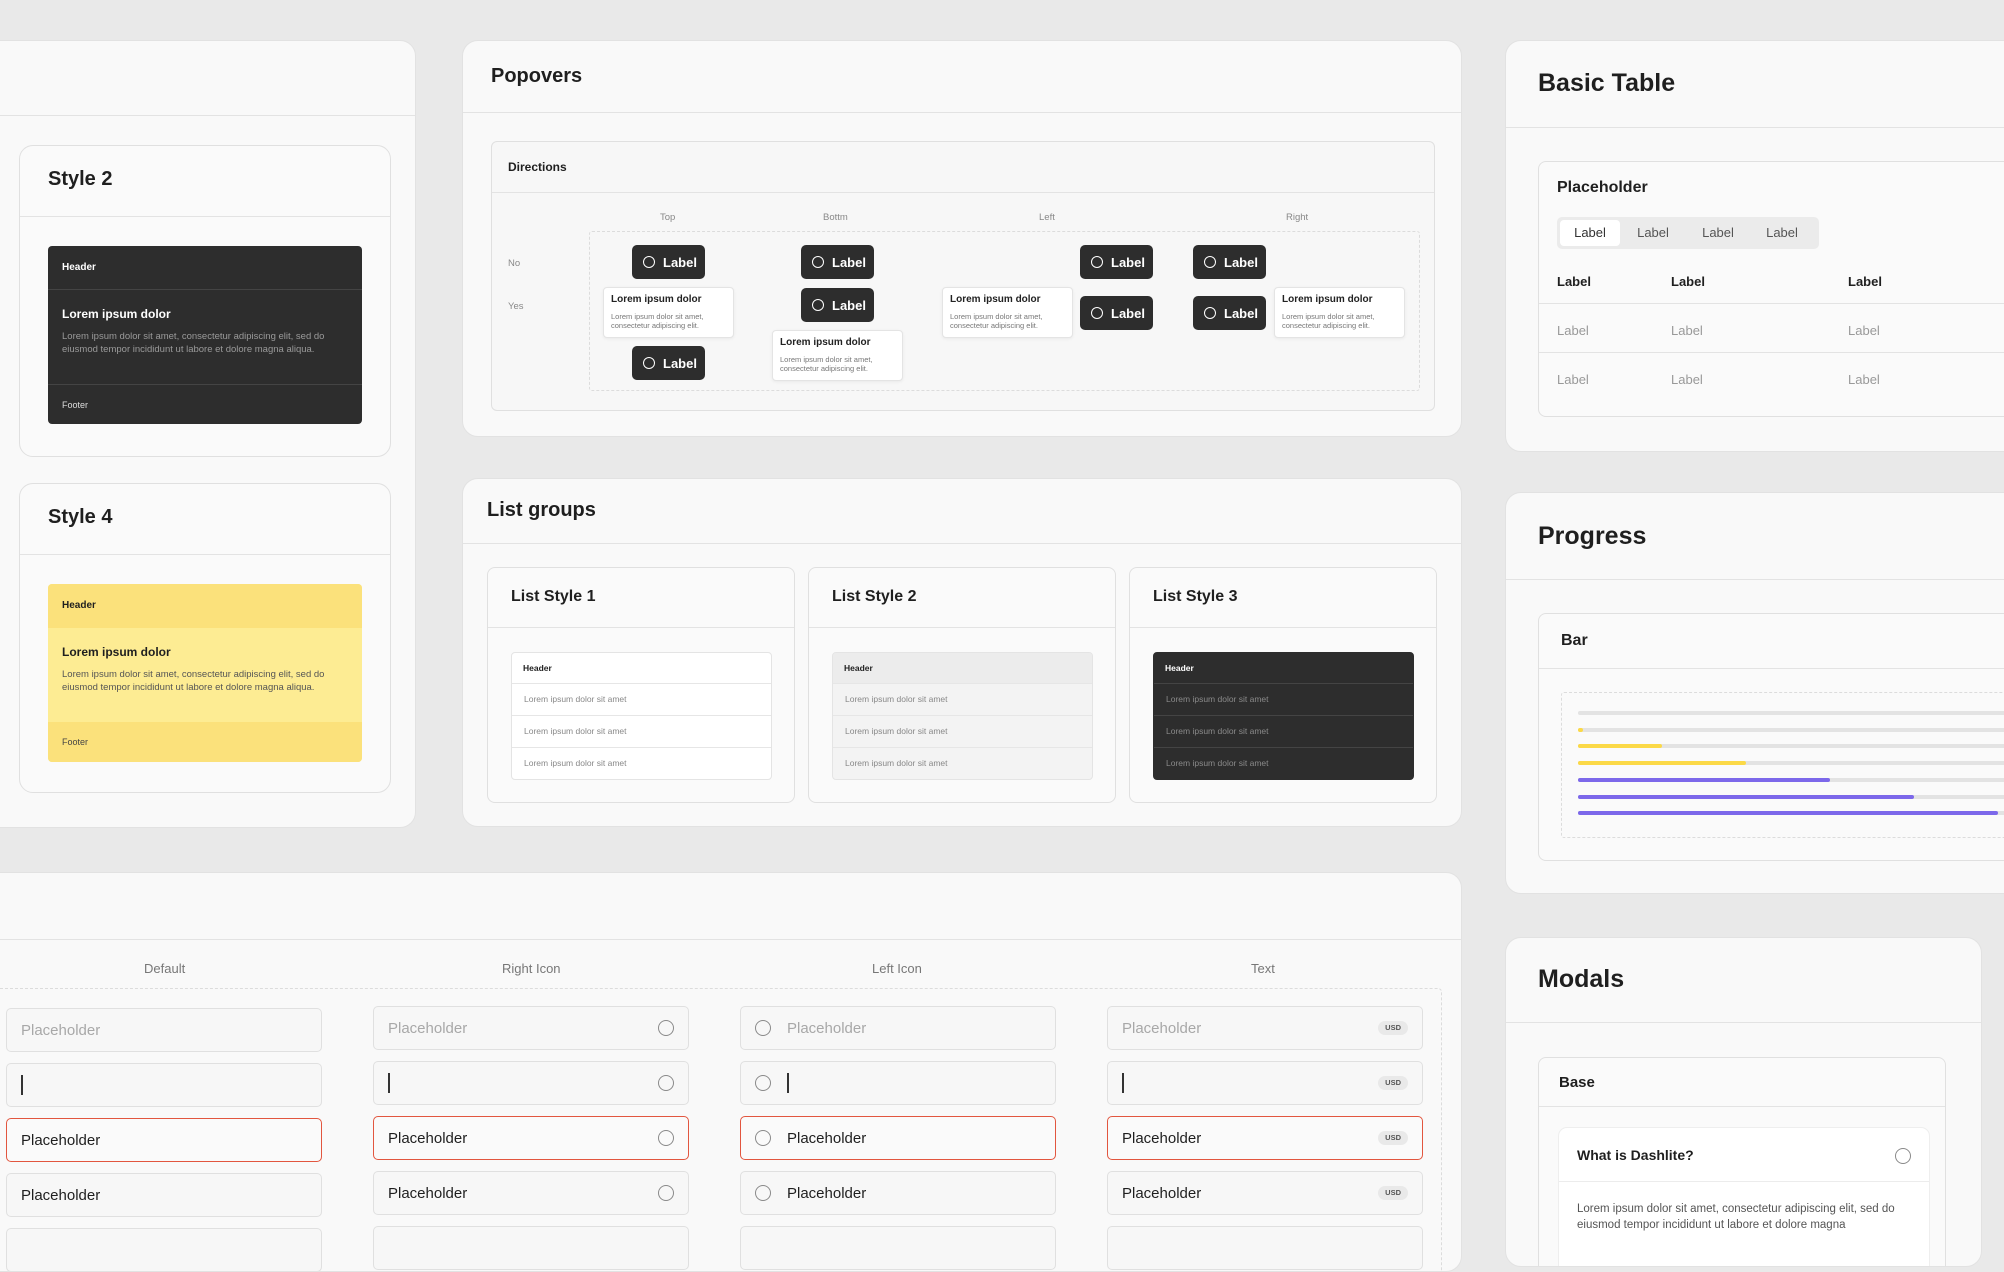  Describe the element at coordinates (531, 1028) in the screenshot. I see `input-right-icon-placeholder: Placeholder` at that location.